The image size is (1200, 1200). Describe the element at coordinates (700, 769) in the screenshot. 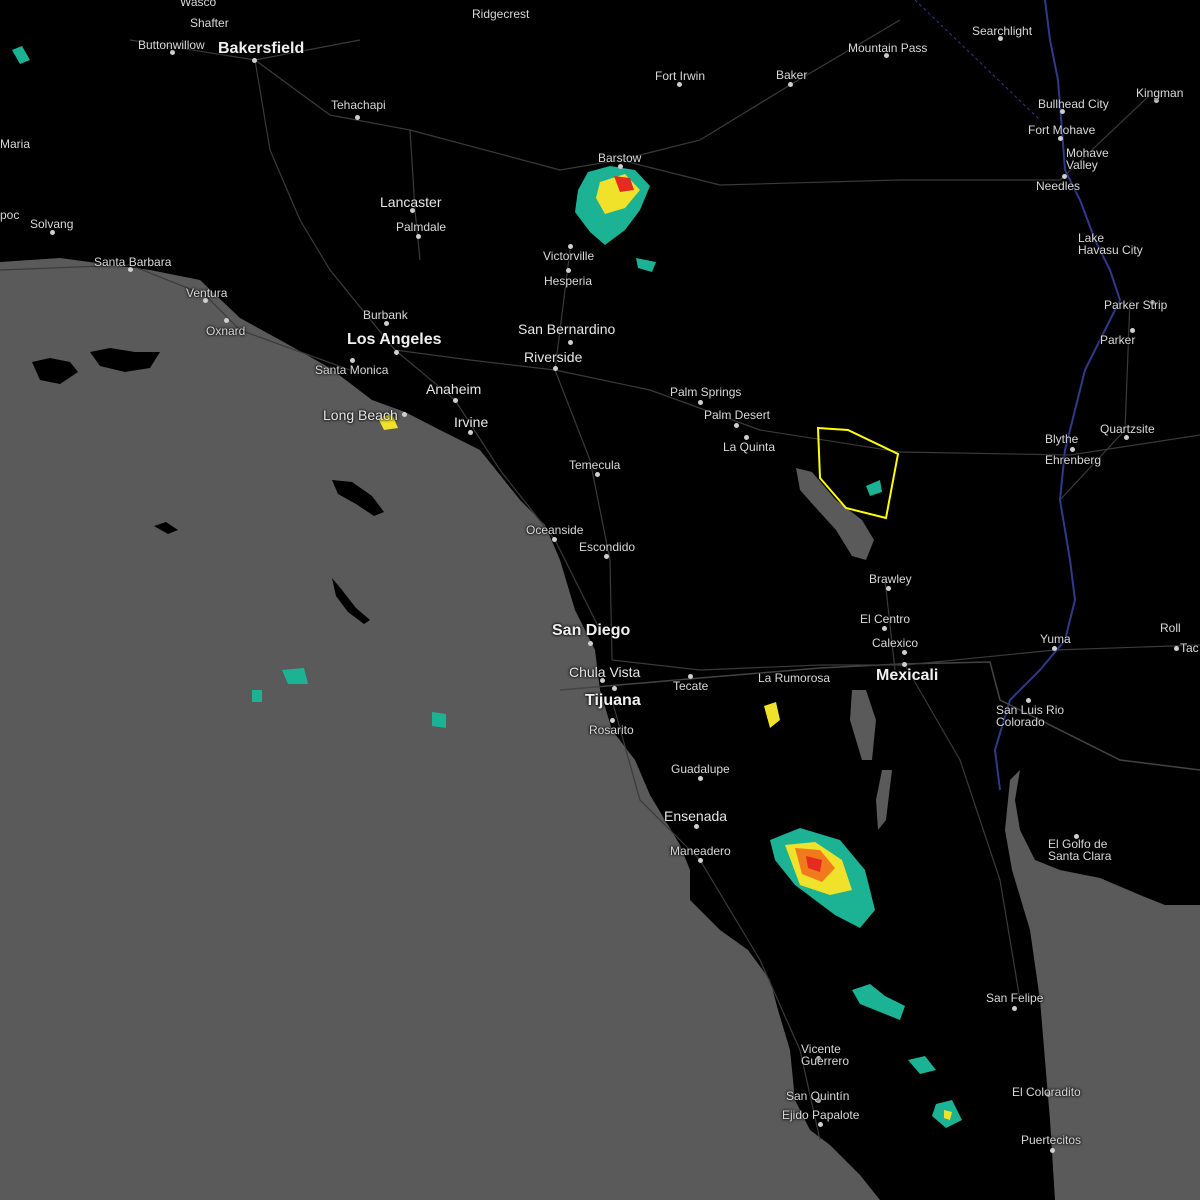

I see `city-label-guadalupe: Guadalupe` at that location.